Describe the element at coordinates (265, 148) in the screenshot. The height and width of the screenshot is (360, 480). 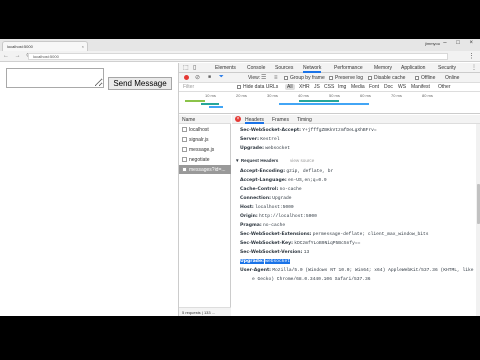
I see `header-row: Upgrade: websocket` at that location.